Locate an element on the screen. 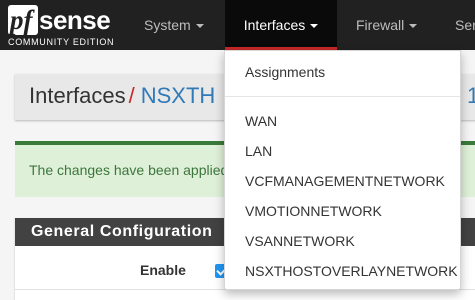 This screenshot has height=300, width=475. nav-firewall-label: Firewall is located at coordinates (380, 25).